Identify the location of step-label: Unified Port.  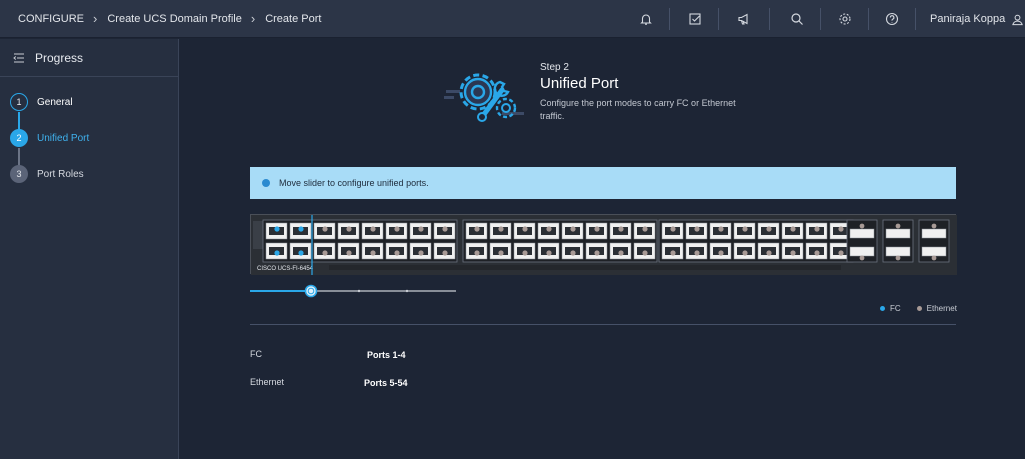
(63, 138).